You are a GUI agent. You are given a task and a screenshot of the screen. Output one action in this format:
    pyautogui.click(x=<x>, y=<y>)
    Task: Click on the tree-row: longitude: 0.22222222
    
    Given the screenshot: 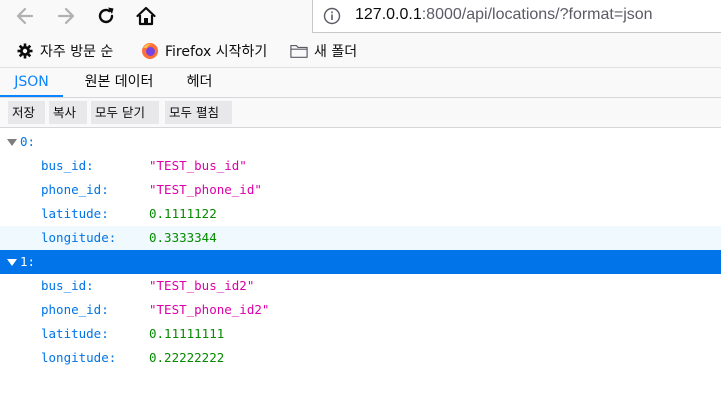 What is the action you would take?
    pyautogui.click(x=360, y=358)
    